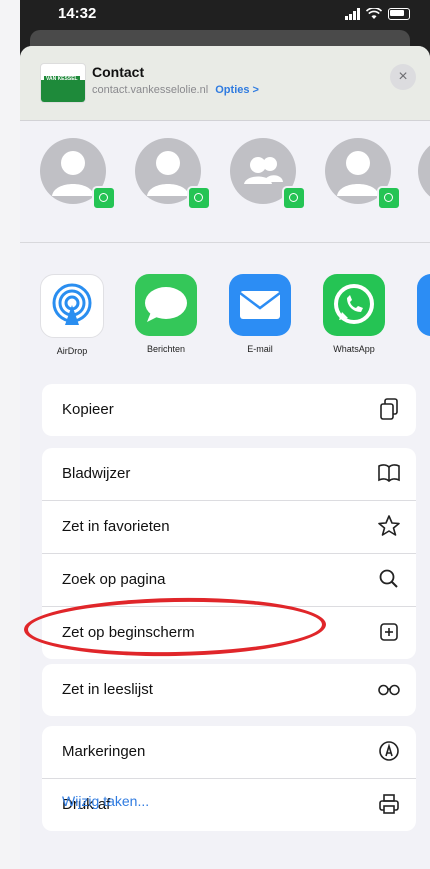  Describe the element at coordinates (354, 349) in the screenshot. I see `app-label: WhatsApp` at that location.